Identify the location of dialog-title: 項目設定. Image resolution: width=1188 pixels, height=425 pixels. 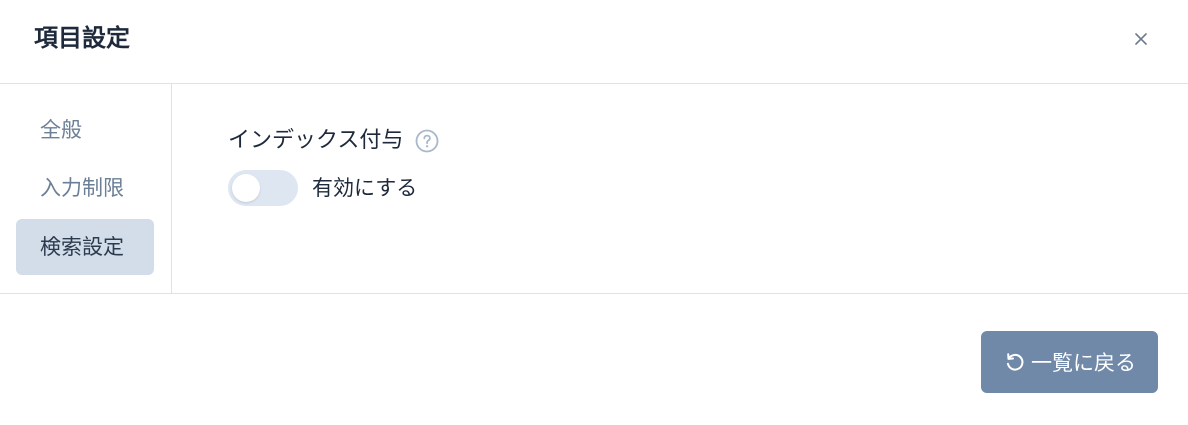
(82, 38).